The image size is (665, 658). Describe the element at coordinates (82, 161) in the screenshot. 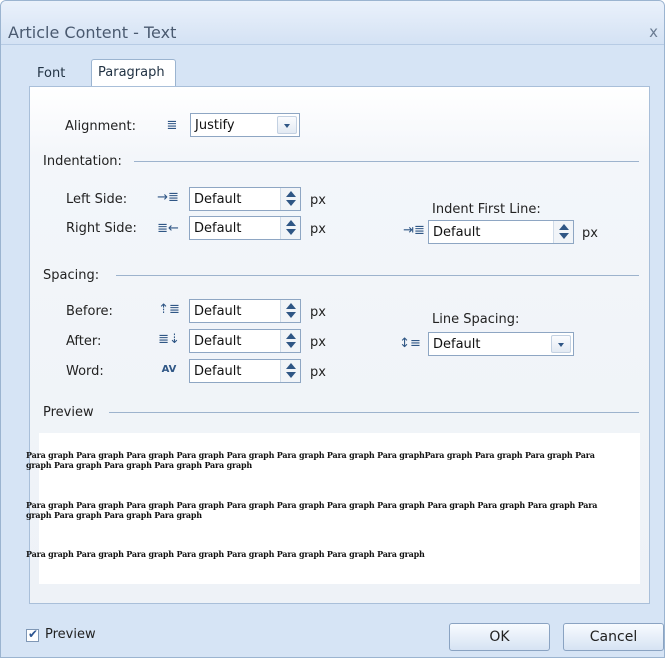

I see `indentation-section-title: Indentation:` at that location.